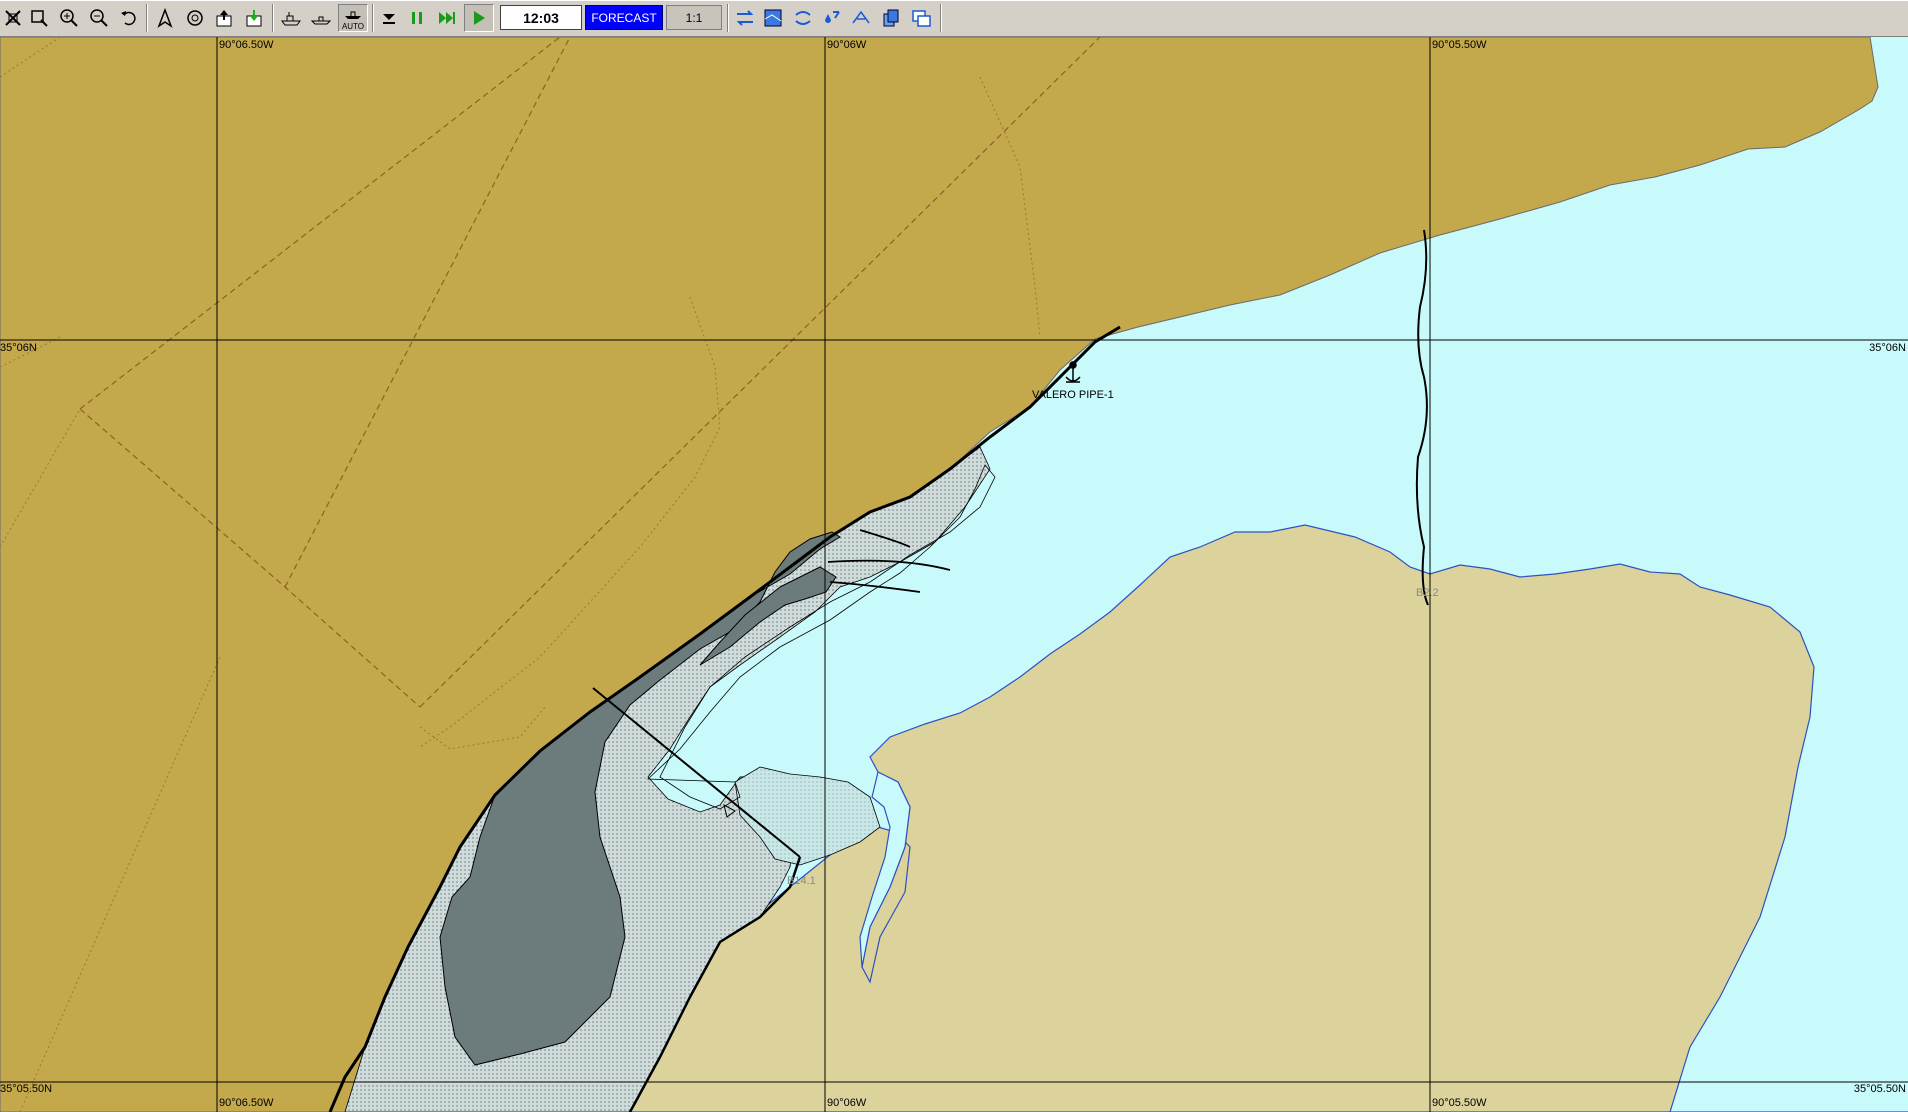  Describe the element at coordinates (801, 881) in the screenshot. I see `depth-label: B14.1` at that location.